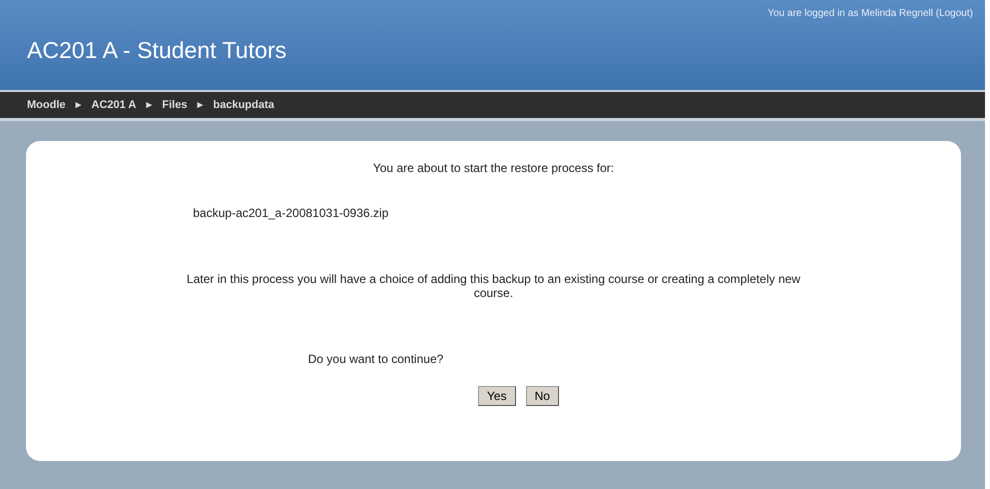 This screenshot has width=990, height=489. Describe the element at coordinates (113, 105) in the screenshot. I see `breadcrumb-link: AC201 A` at that location.